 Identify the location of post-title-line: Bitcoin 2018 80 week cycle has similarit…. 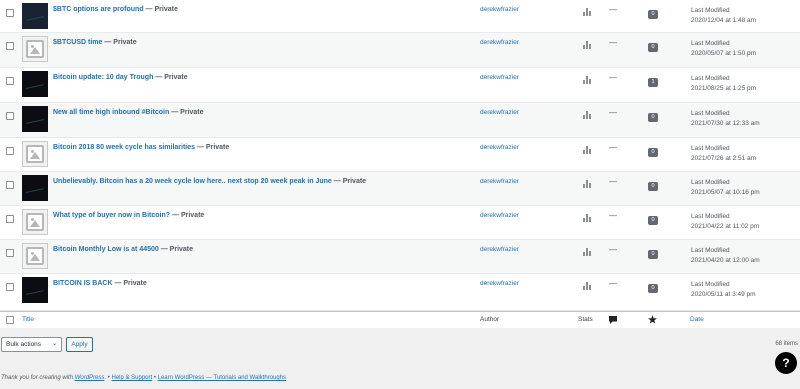
(141, 147).